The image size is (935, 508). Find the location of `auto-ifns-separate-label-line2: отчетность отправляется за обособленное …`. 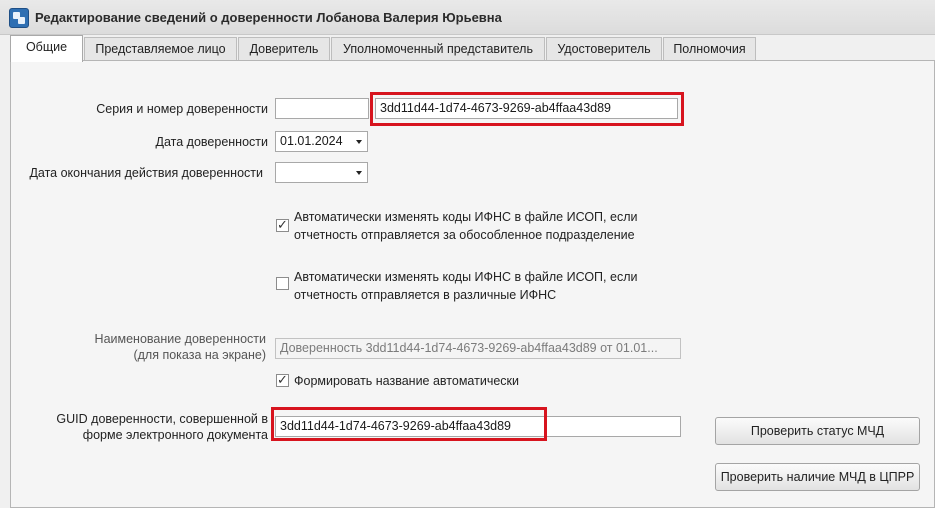

auto-ifns-separate-label-line2: отчетность отправляется за обособленное … is located at coordinates (464, 235).